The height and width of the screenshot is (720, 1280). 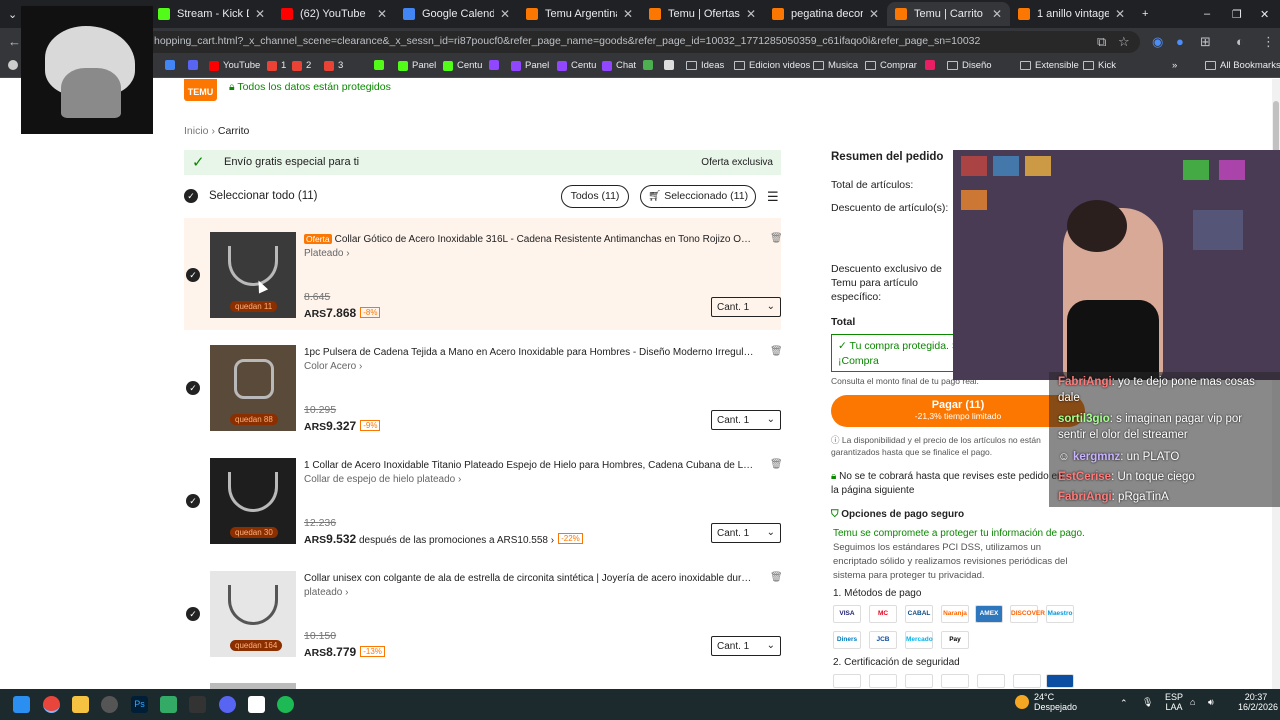 I want to click on product-image: quedan 164, so click(x=253, y=614).